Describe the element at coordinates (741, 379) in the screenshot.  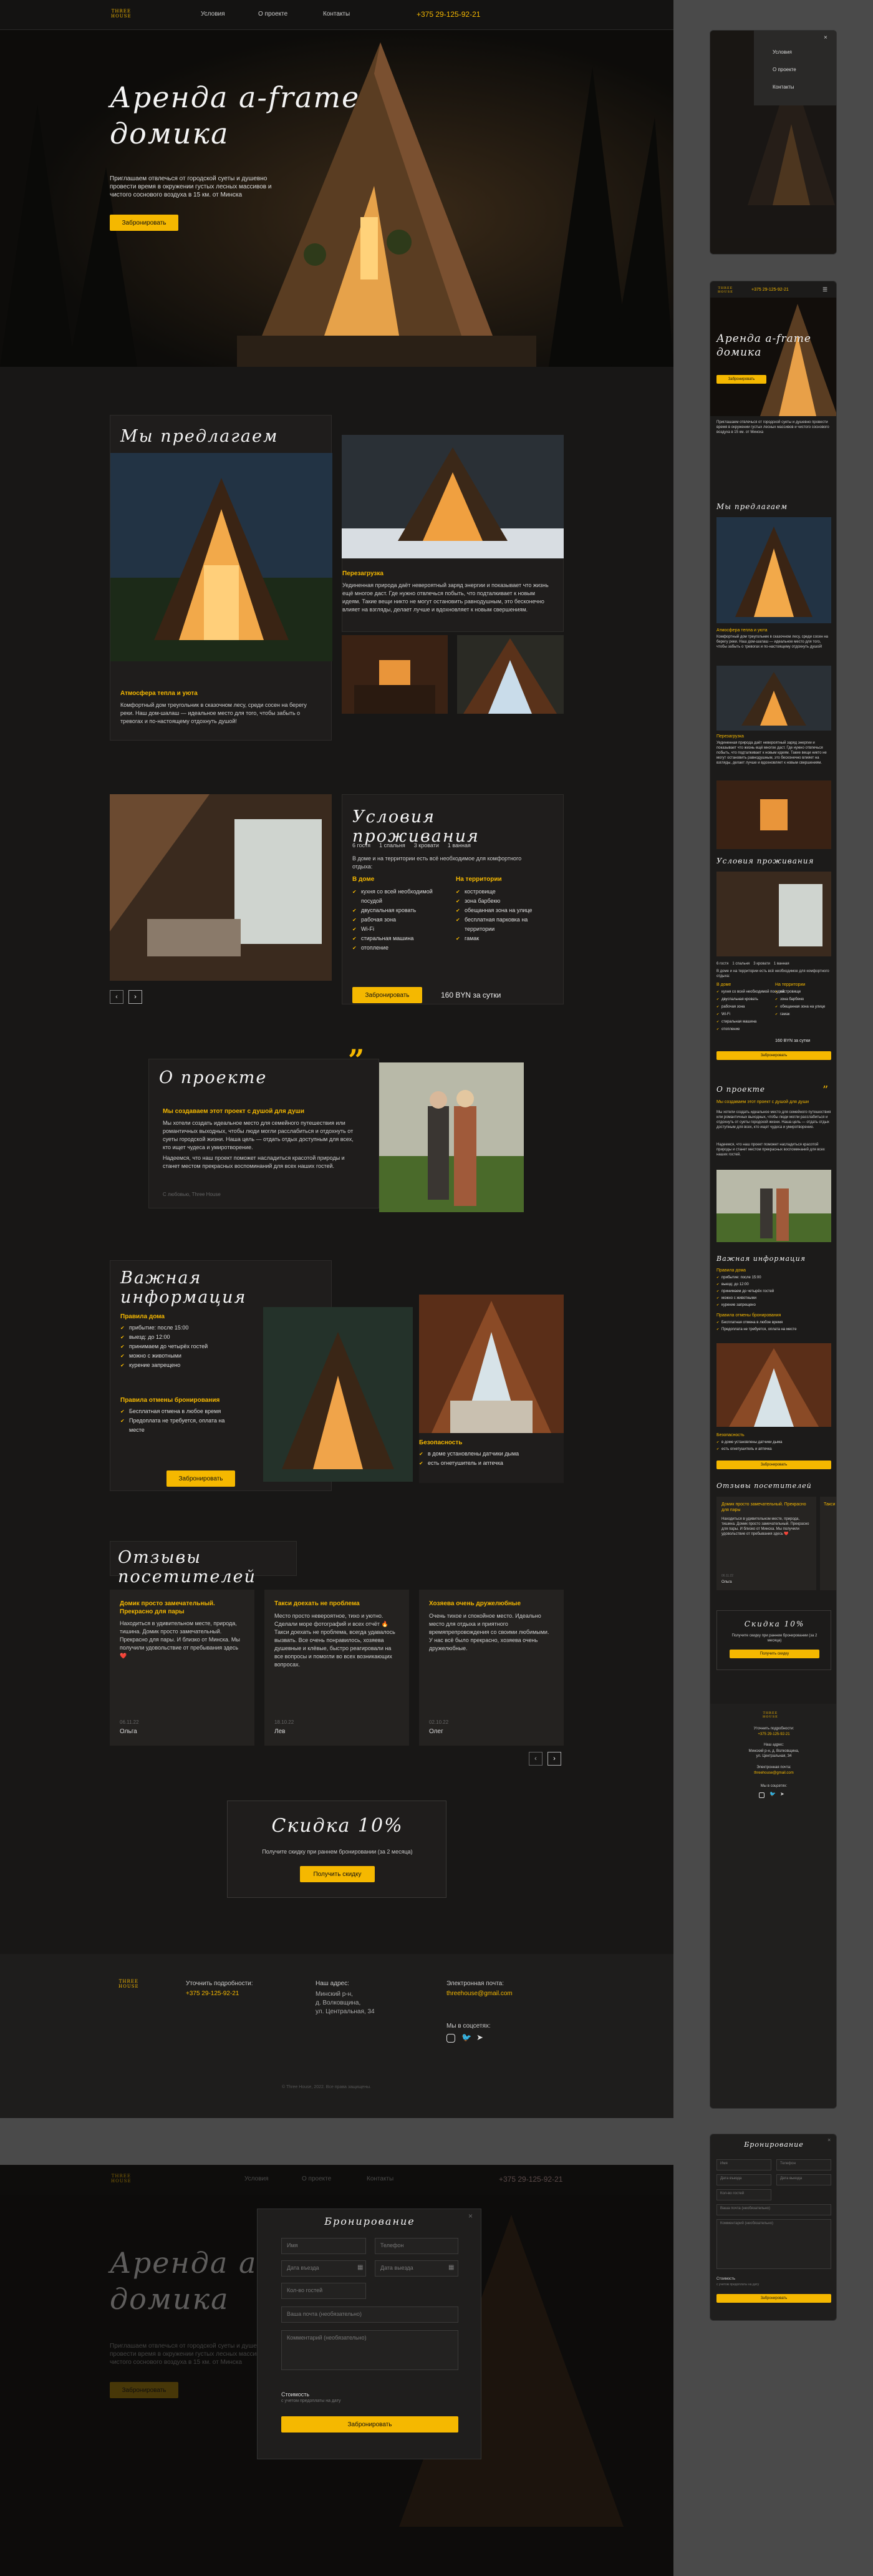
I see `mobile-hero-button: Забронировать` at that location.